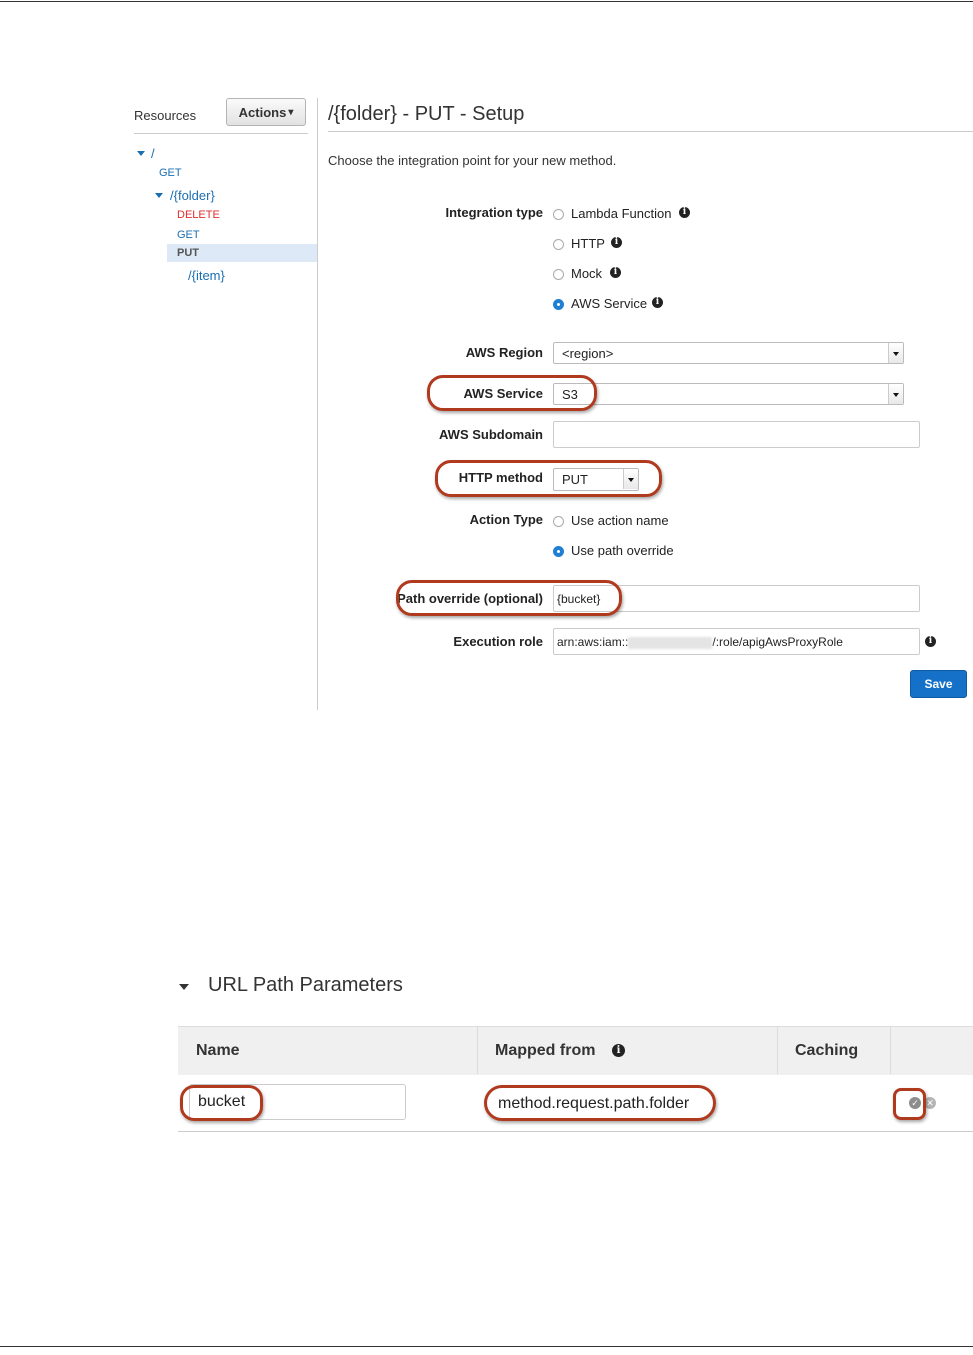 Image resolution: width=973 pixels, height=1355 pixels. Describe the element at coordinates (426, 114) in the screenshot. I see `page-title: /{folder} - PUT - Setup` at that location.